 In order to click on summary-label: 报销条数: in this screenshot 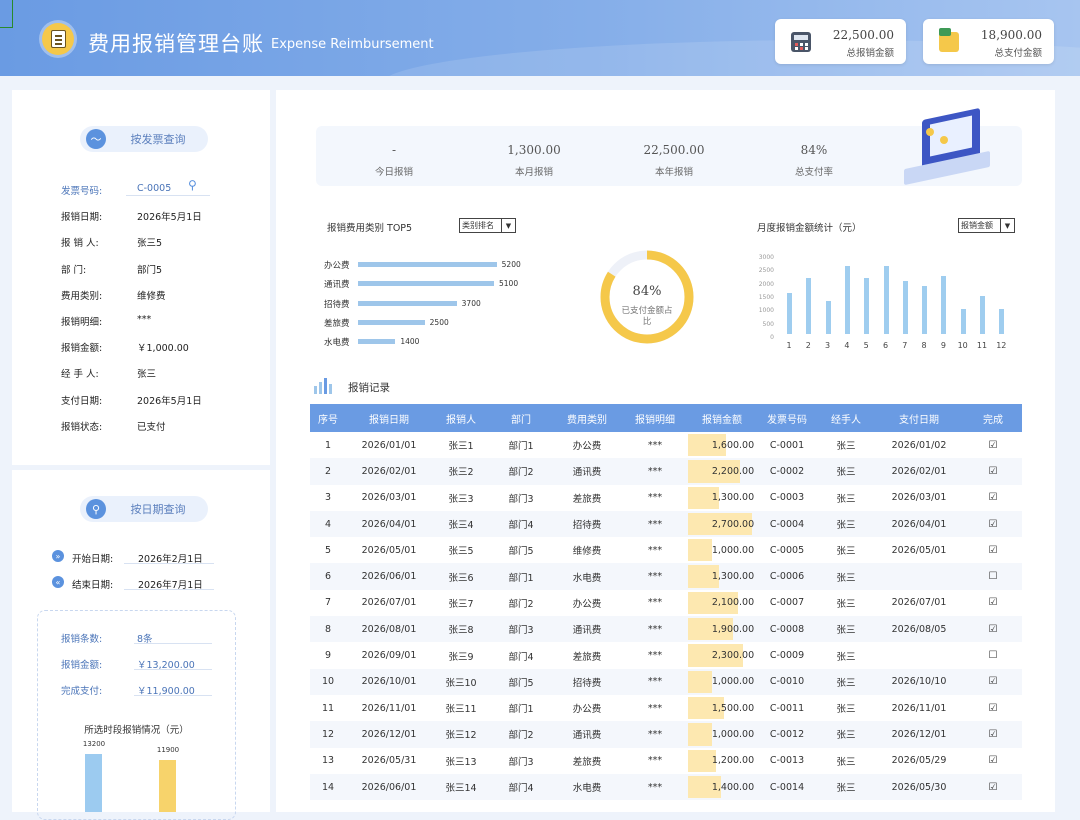, I will do `click(82, 639)`.